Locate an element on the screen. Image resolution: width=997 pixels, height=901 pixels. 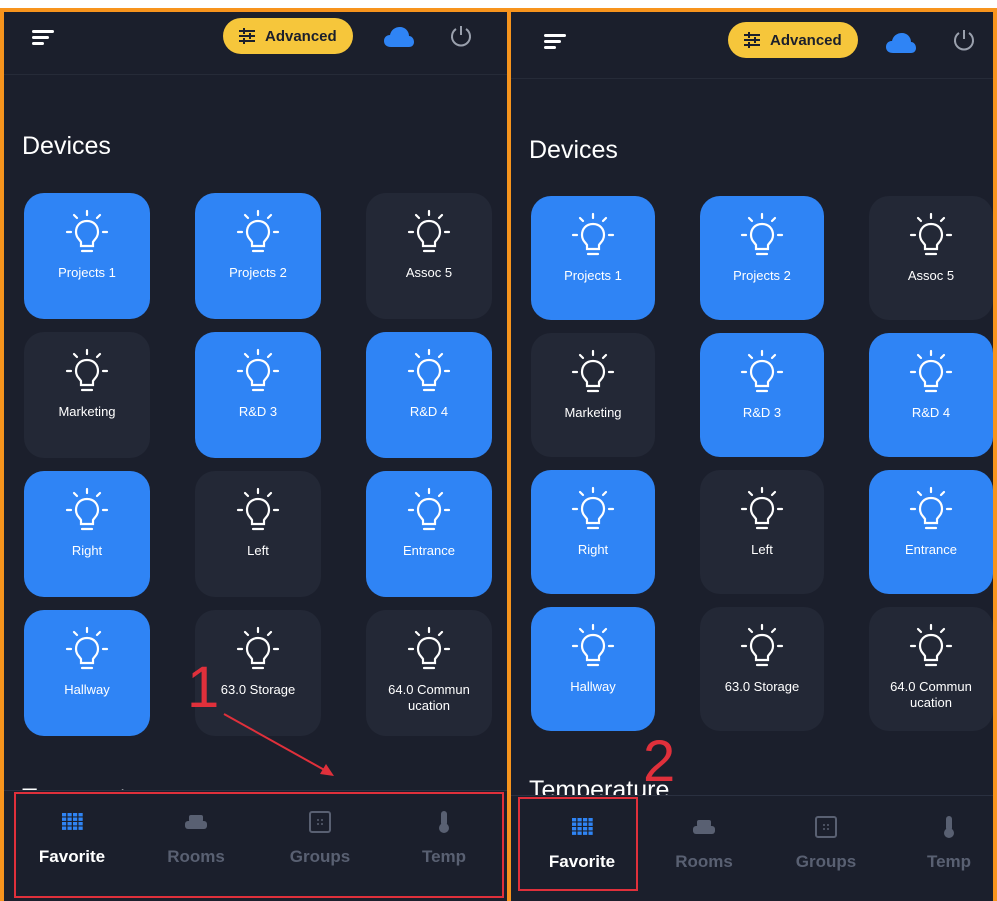
annotation-number-1: 1 is located at coordinates (203, 687).